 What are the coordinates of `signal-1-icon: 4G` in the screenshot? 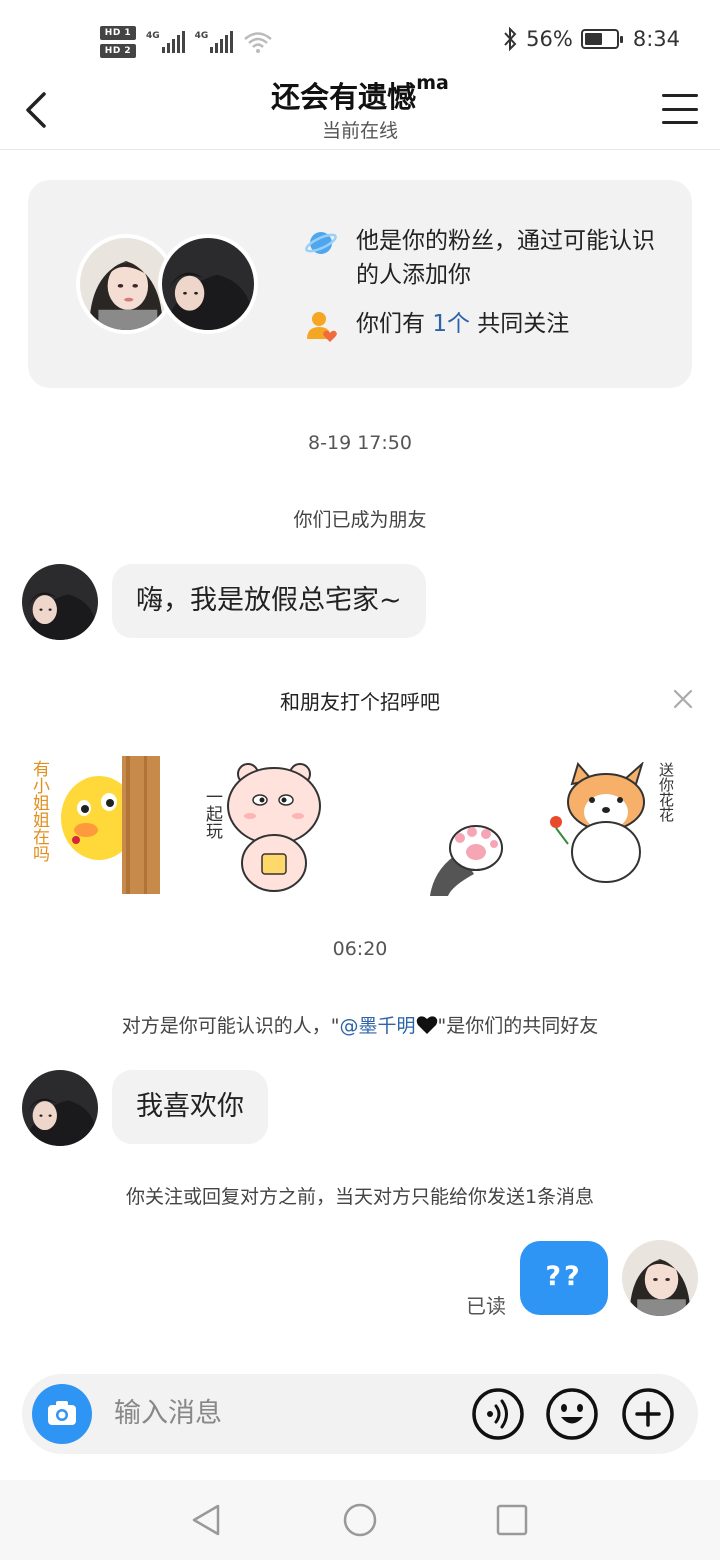 It's located at (165, 42).